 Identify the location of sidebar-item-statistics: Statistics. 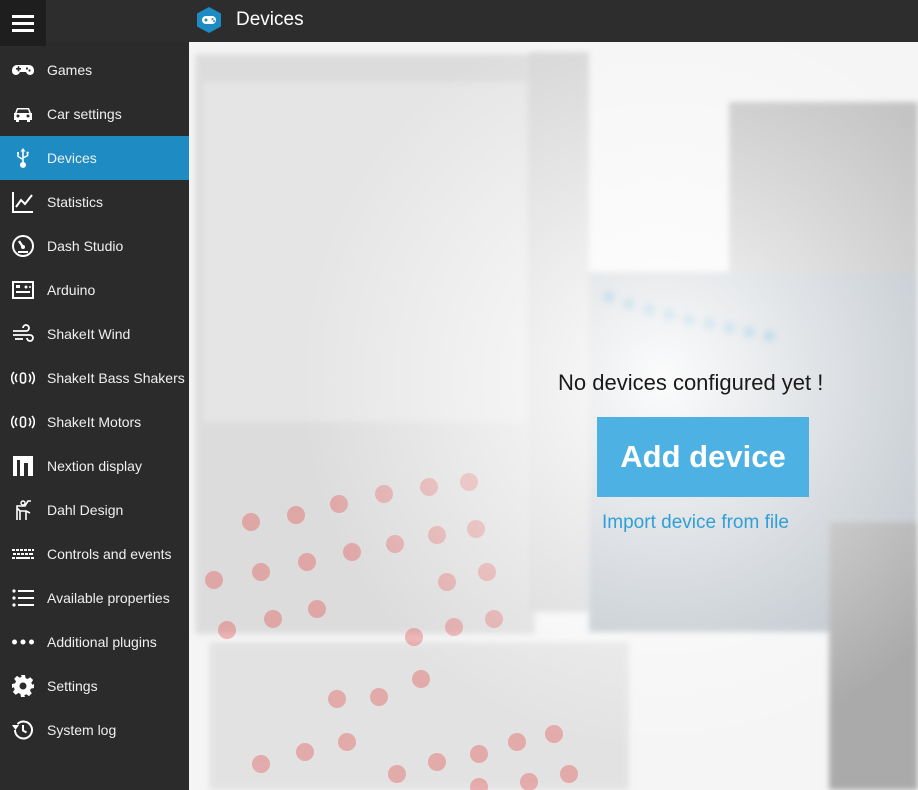
(94, 202).